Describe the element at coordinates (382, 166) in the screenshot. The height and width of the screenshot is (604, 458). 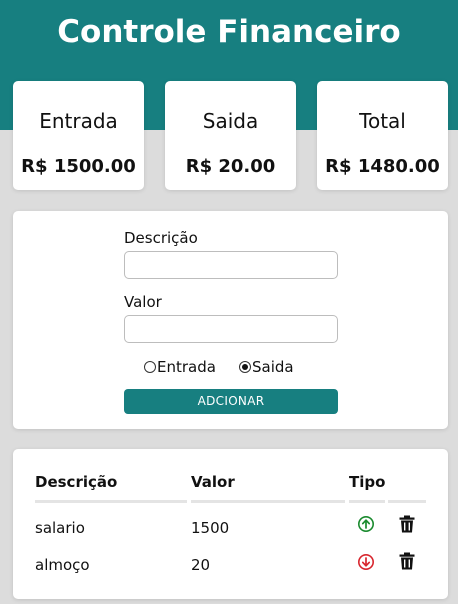
I see `total-card-value: R$ 1480.00` at that location.